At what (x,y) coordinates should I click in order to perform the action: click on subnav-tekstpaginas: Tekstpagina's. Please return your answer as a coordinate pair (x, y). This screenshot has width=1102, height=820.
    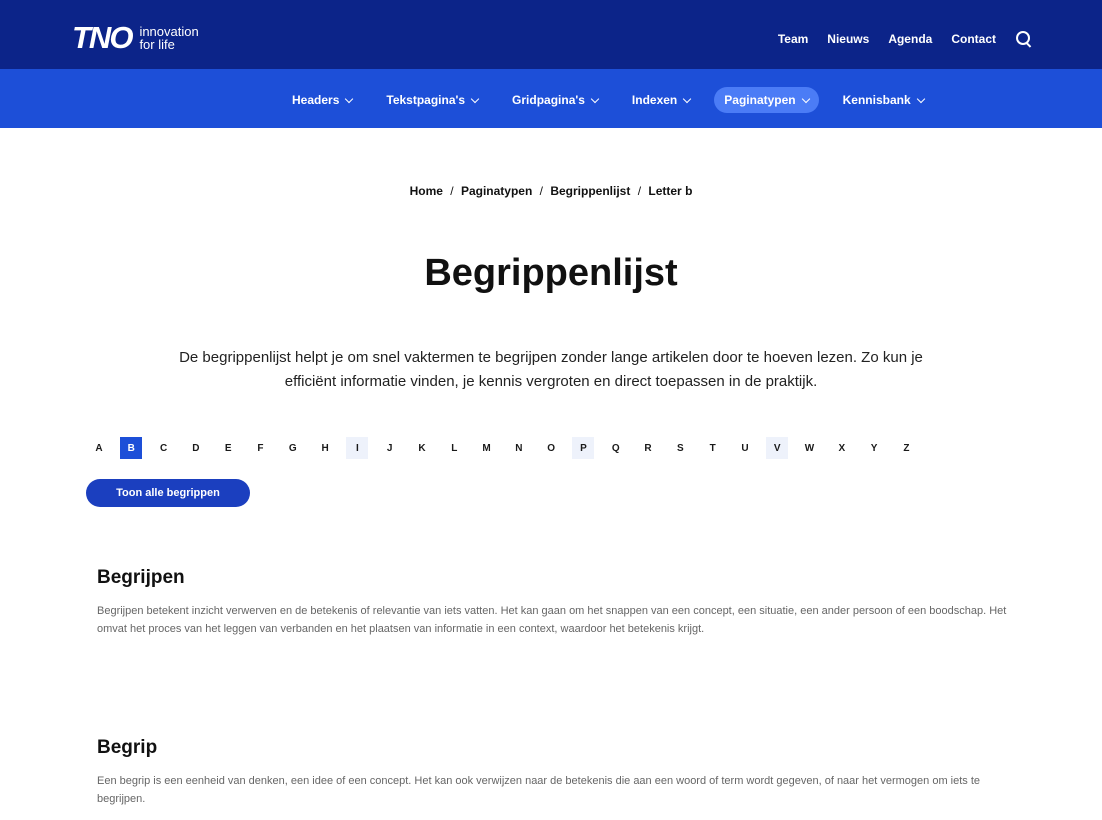
    Looking at the image, I should click on (432, 100).